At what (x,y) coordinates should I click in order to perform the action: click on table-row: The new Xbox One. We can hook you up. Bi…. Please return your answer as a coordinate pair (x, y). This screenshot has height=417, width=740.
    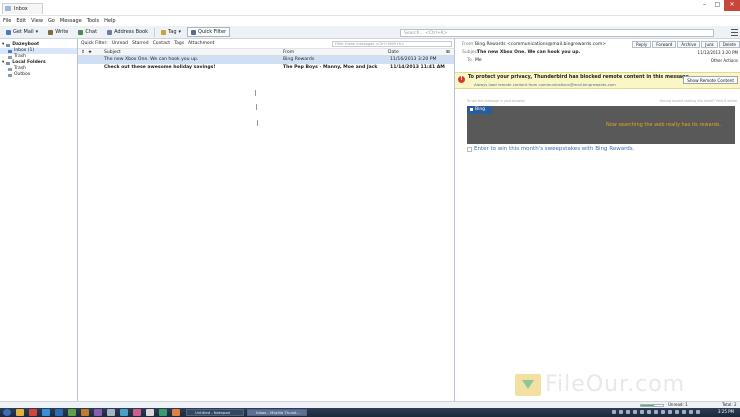
    Looking at the image, I should click on (266, 60).